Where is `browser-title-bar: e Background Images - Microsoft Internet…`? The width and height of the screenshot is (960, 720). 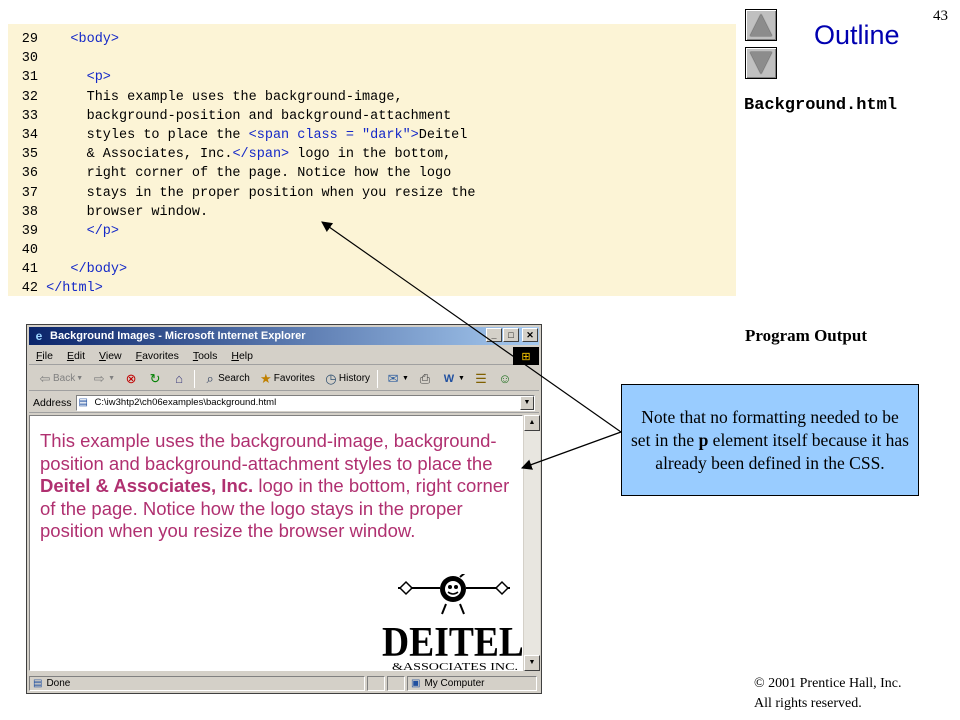
browser-title-bar: e Background Images - Microsoft Internet… is located at coordinates (284, 336).